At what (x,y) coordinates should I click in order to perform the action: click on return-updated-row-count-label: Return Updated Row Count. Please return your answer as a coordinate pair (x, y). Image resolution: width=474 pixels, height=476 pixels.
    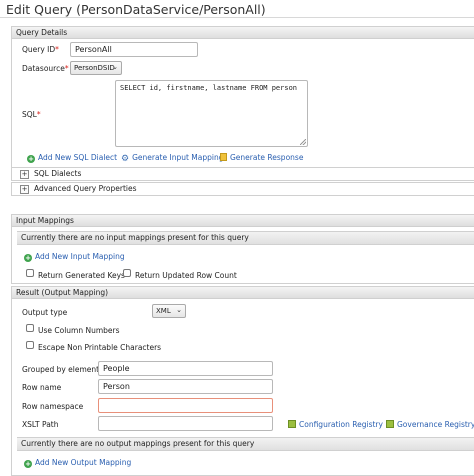
    Looking at the image, I should click on (186, 275).